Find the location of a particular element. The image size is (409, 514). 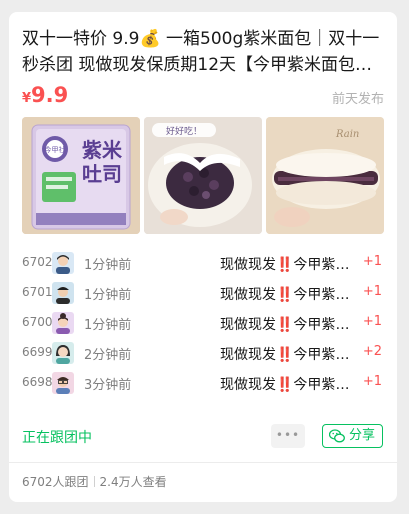

order-number: 6698 is located at coordinates (37, 382).